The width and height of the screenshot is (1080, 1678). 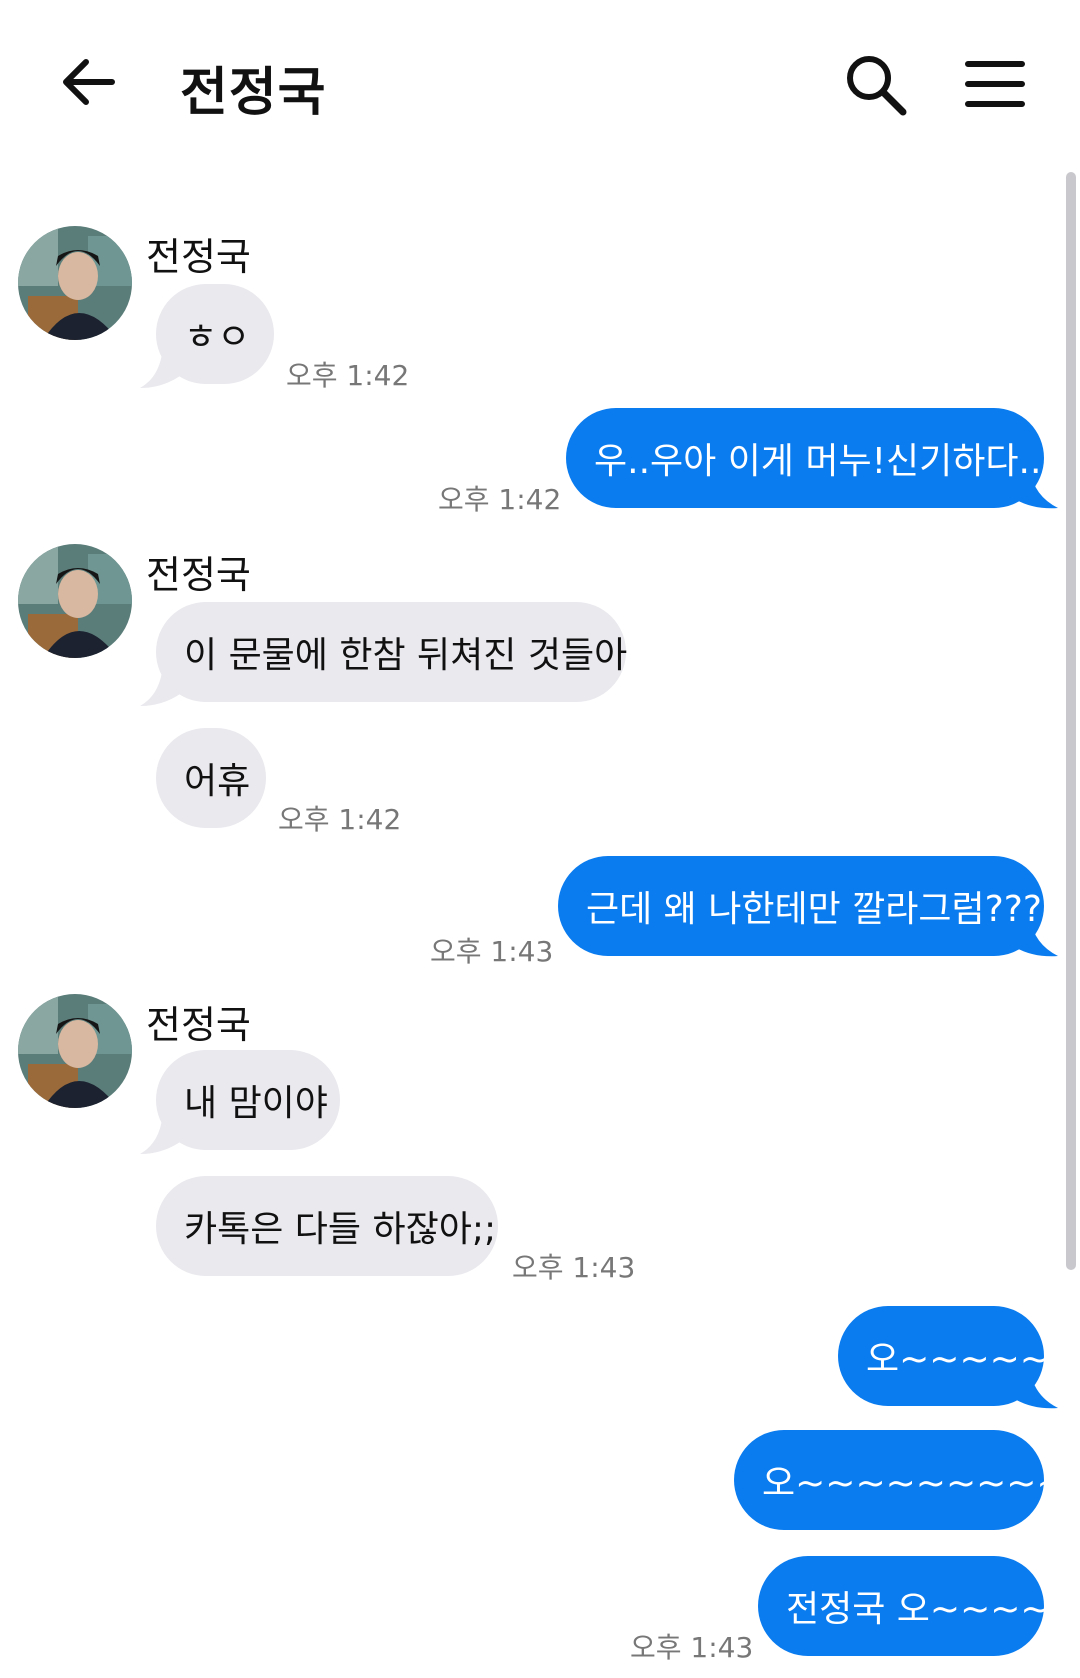 What do you see at coordinates (1071, 721) in the screenshot?
I see `chat-scrollbar` at bounding box center [1071, 721].